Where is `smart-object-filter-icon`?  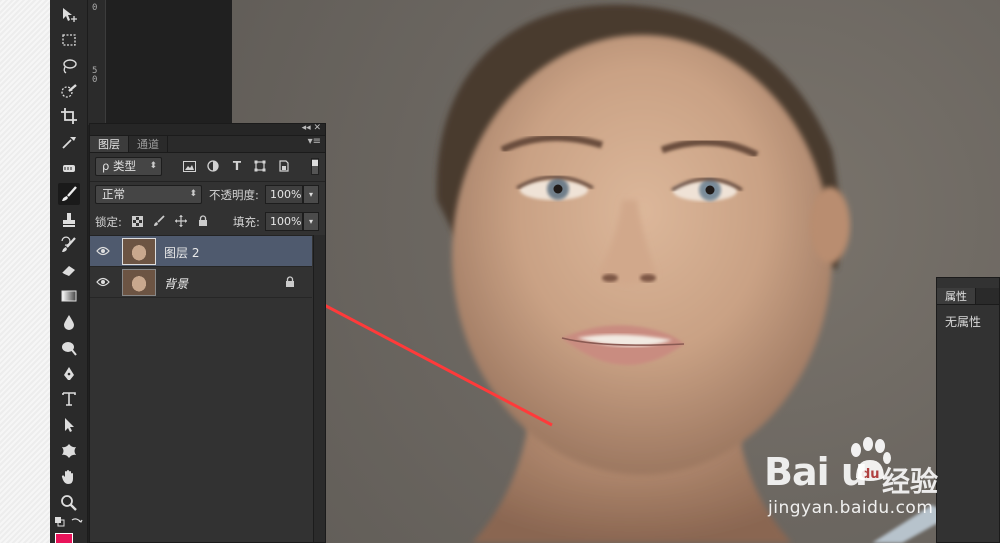 smart-object-filter-icon is located at coordinates (284, 166).